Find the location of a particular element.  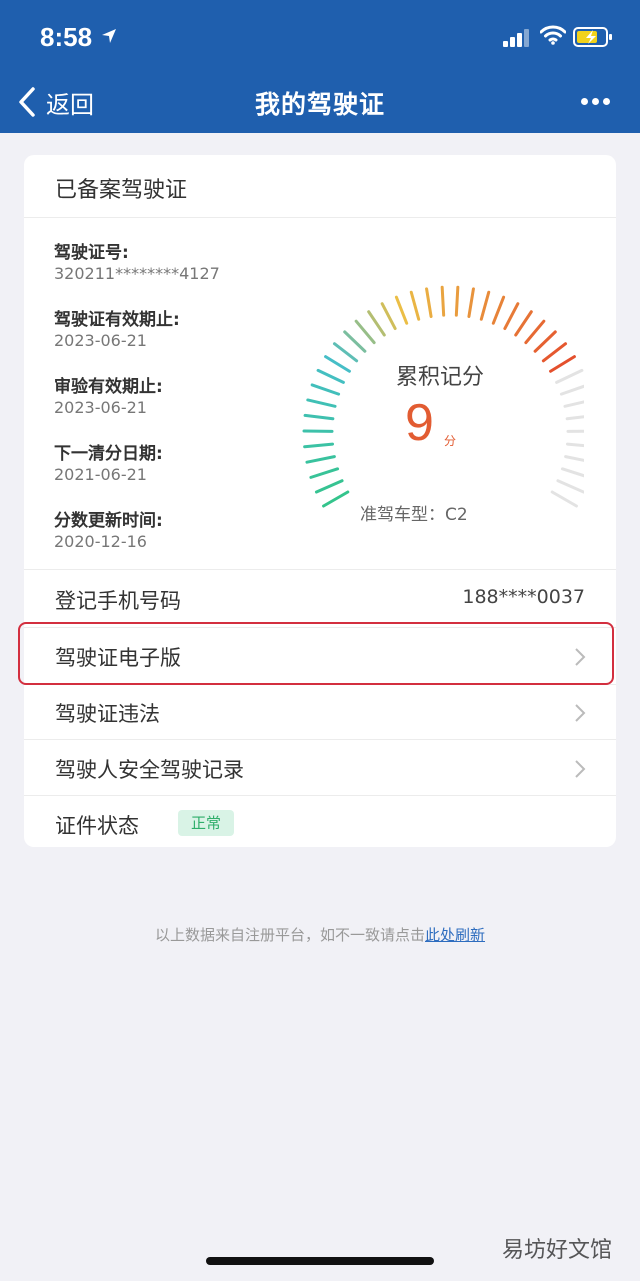

card-title: 已备案驾驶证 is located at coordinates (121, 190).